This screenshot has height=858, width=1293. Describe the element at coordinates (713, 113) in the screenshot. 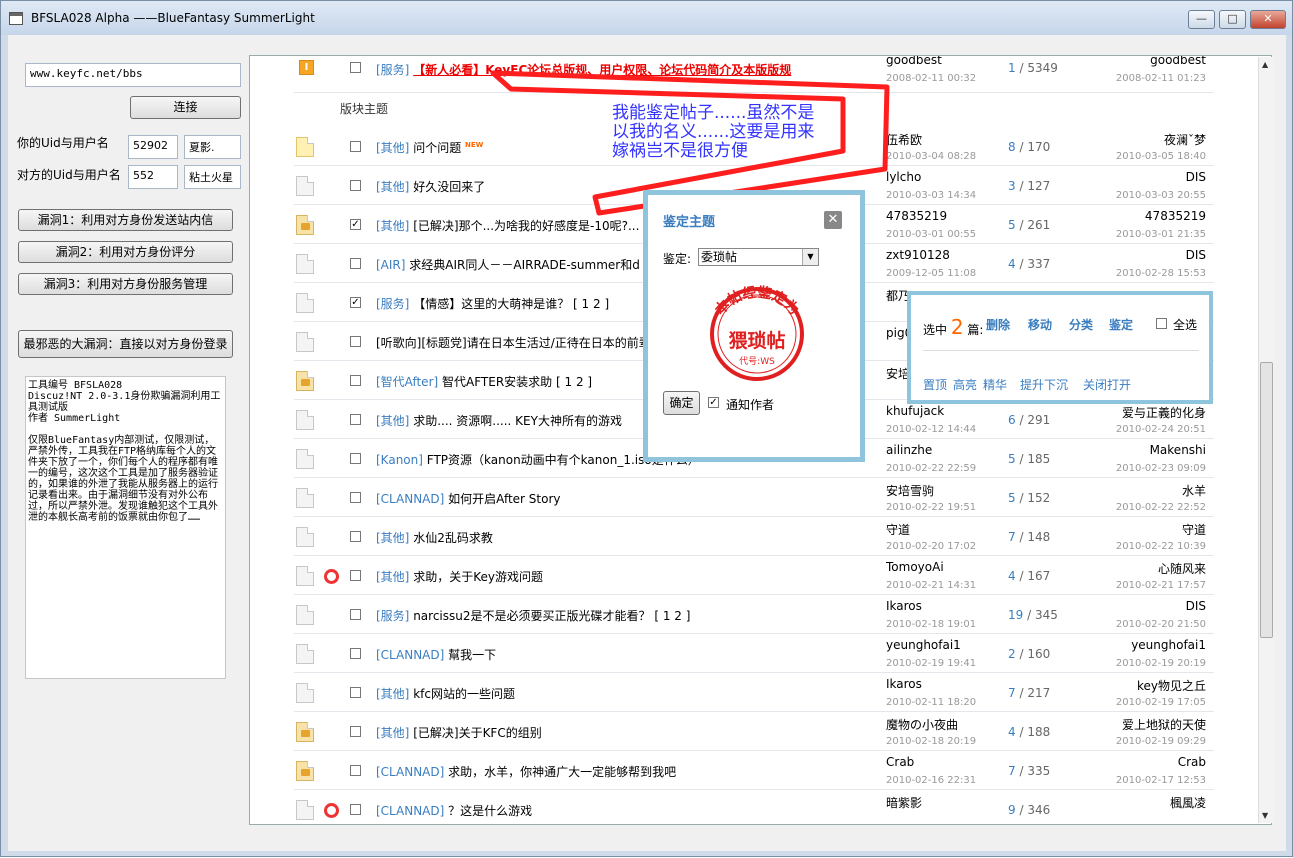

I see `annotation-line: 我能鉴定帖子......虽然不是` at that location.